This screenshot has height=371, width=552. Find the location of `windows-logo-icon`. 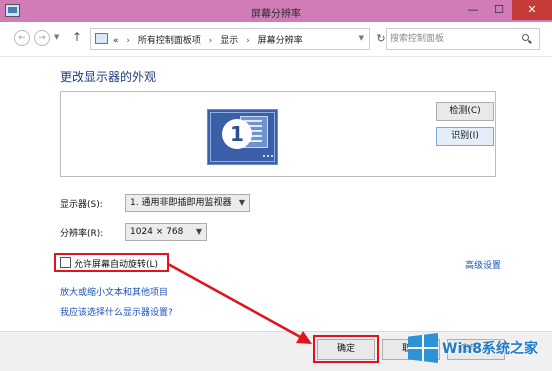

windows-logo-icon is located at coordinates (423, 348).